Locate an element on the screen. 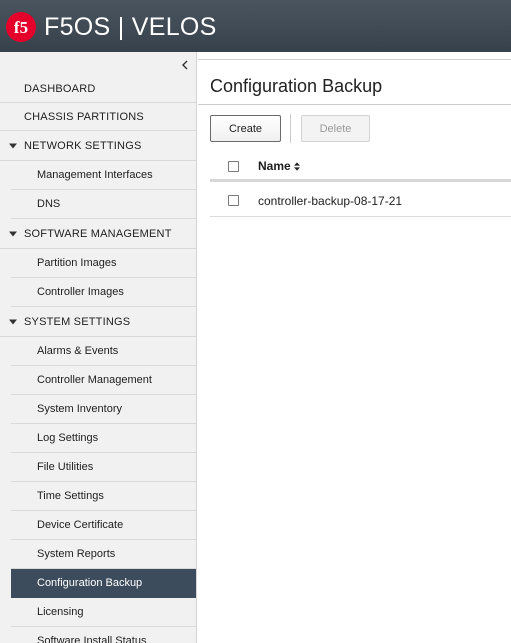  column-header-name-label: Name is located at coordinates (274, 166).